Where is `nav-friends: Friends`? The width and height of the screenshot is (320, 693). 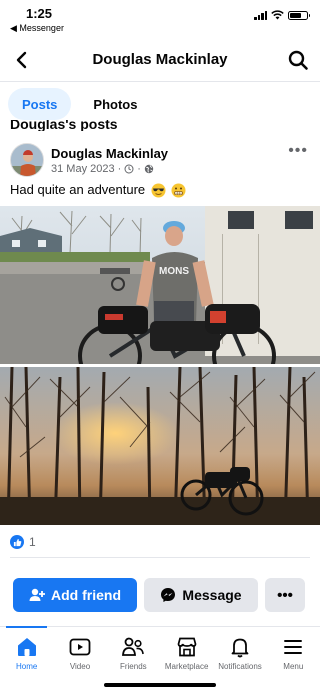
nav-friends: Friends is located at coordinates (133, 651).